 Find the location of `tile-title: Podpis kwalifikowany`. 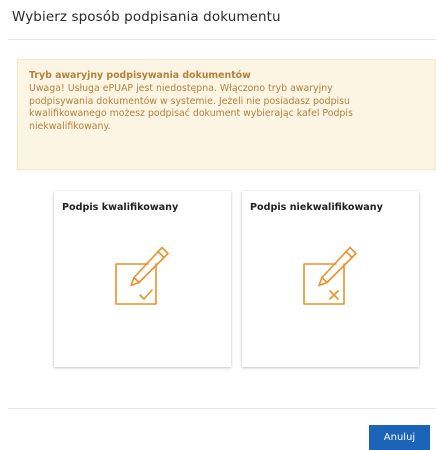

tile-title: Podpis kwalifikowany is located at coordinates (120, 207).